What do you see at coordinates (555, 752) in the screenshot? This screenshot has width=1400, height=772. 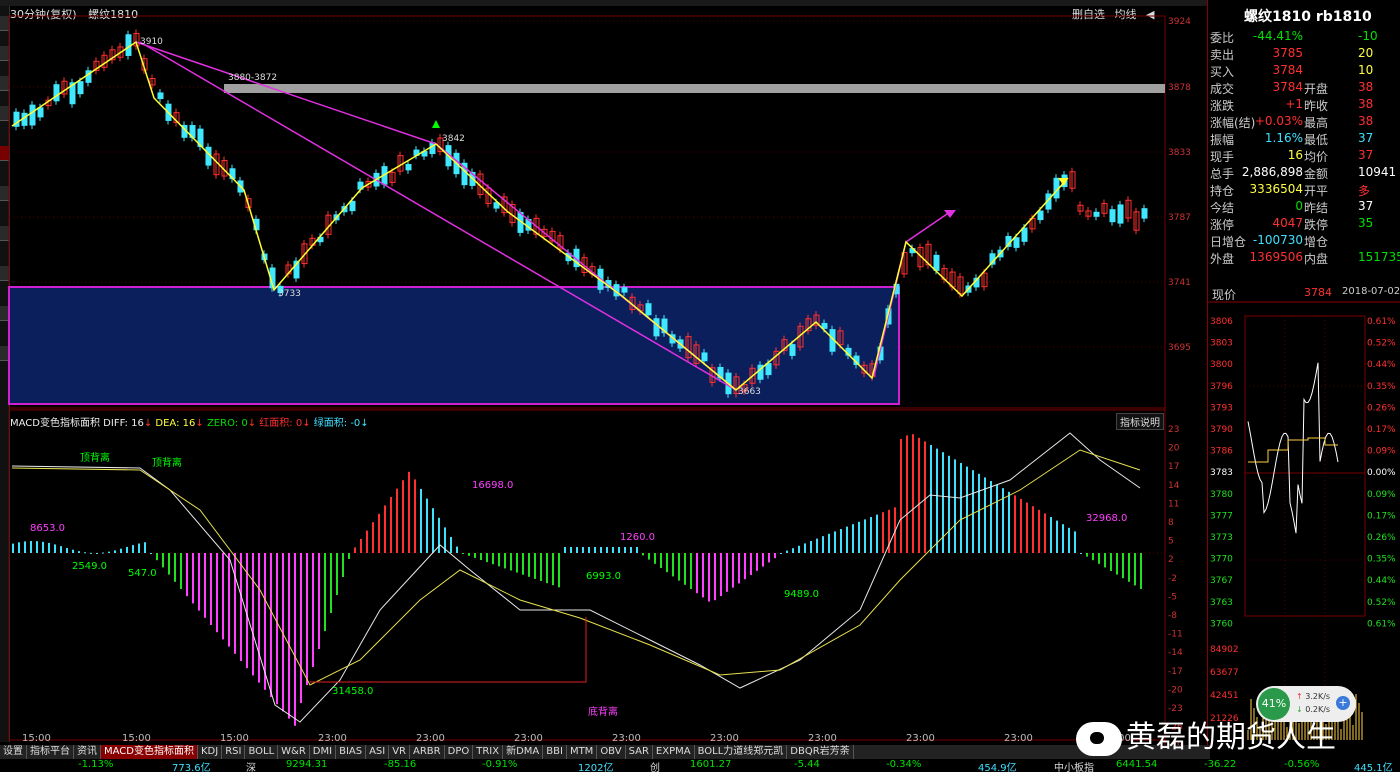 I see `tab-bbi: BBI` at bounding box center [555, 752].